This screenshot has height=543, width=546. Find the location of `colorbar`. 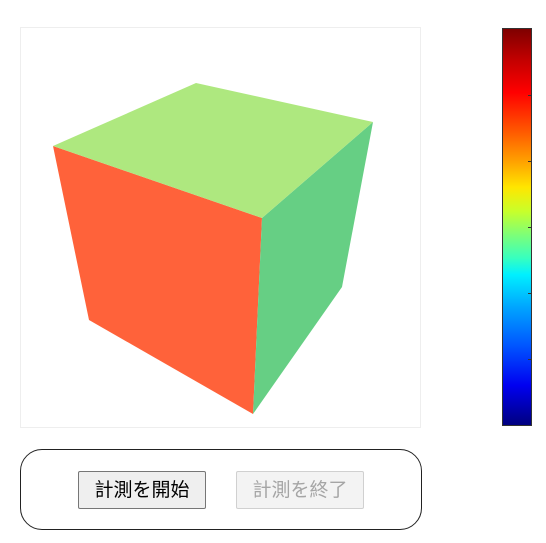

colorbar is located at coordinates (517, 227).